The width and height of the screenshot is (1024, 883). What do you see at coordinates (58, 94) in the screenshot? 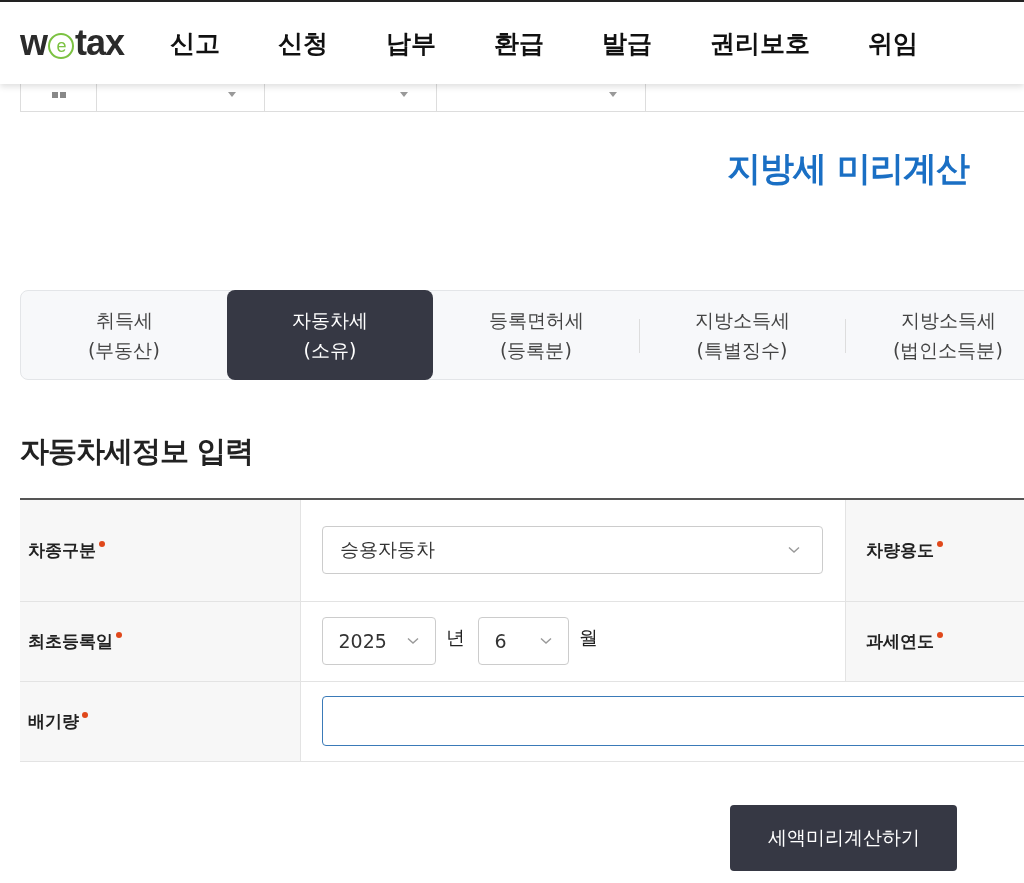
I see `menu-grid-icon` at bounding box center [58, 94].